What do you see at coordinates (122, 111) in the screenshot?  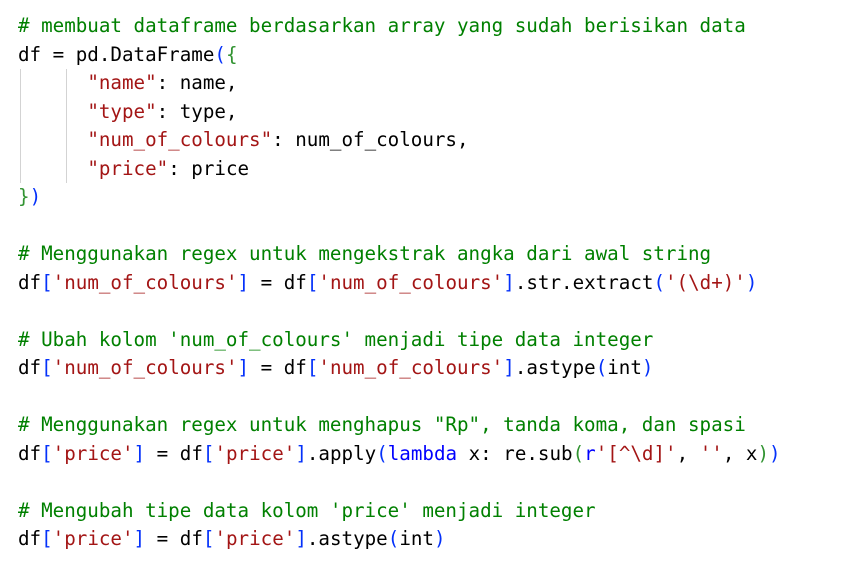 I see `string-literal: "type"` at bounding box center [122, 111].